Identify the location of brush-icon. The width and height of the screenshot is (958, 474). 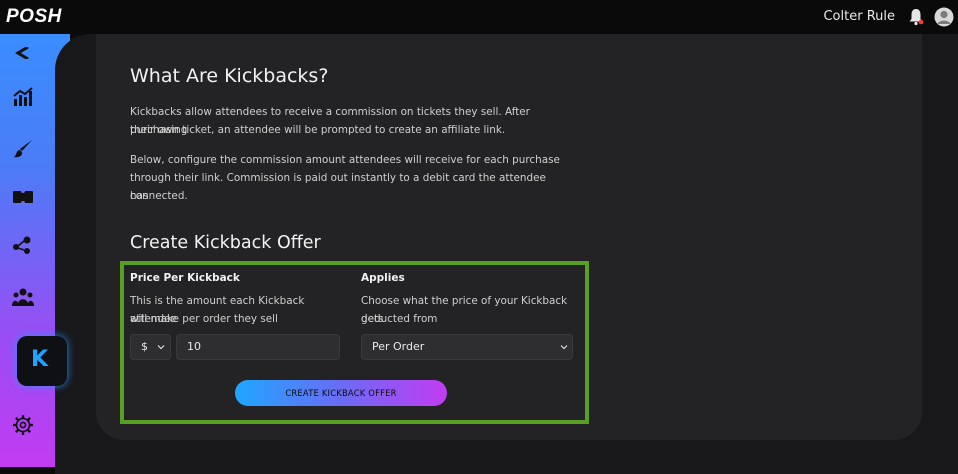
(23, 149).